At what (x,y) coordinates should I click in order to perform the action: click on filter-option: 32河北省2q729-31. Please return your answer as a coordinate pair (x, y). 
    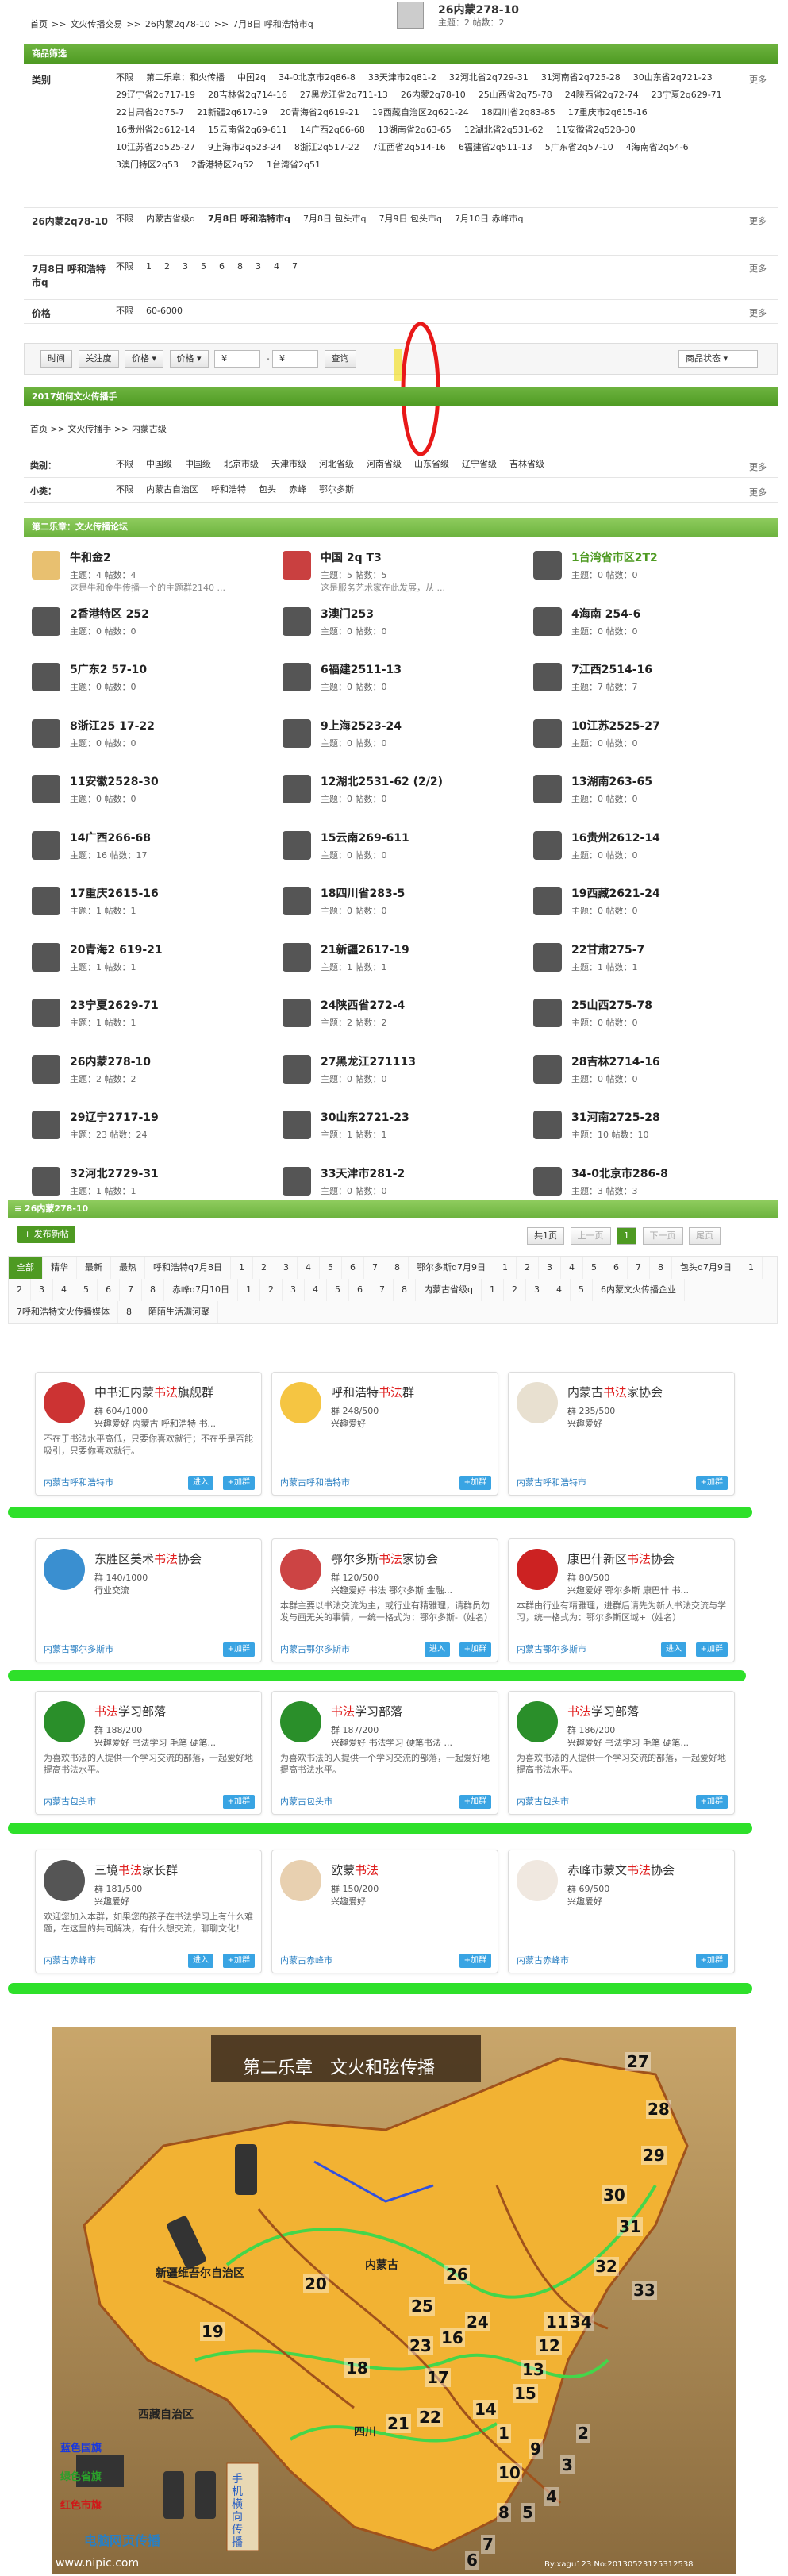
    Looking at the image, I should click on (489, 78).